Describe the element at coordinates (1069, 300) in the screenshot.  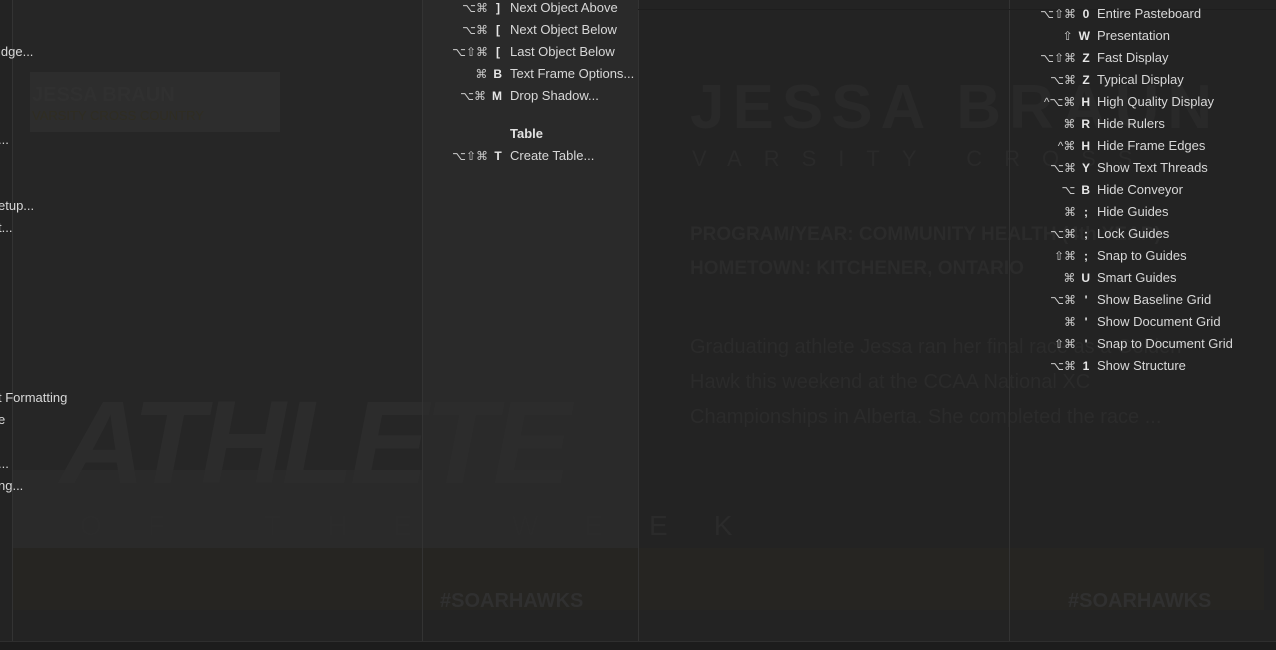
I see `shortcut: ⌥⌘ '` at that location.